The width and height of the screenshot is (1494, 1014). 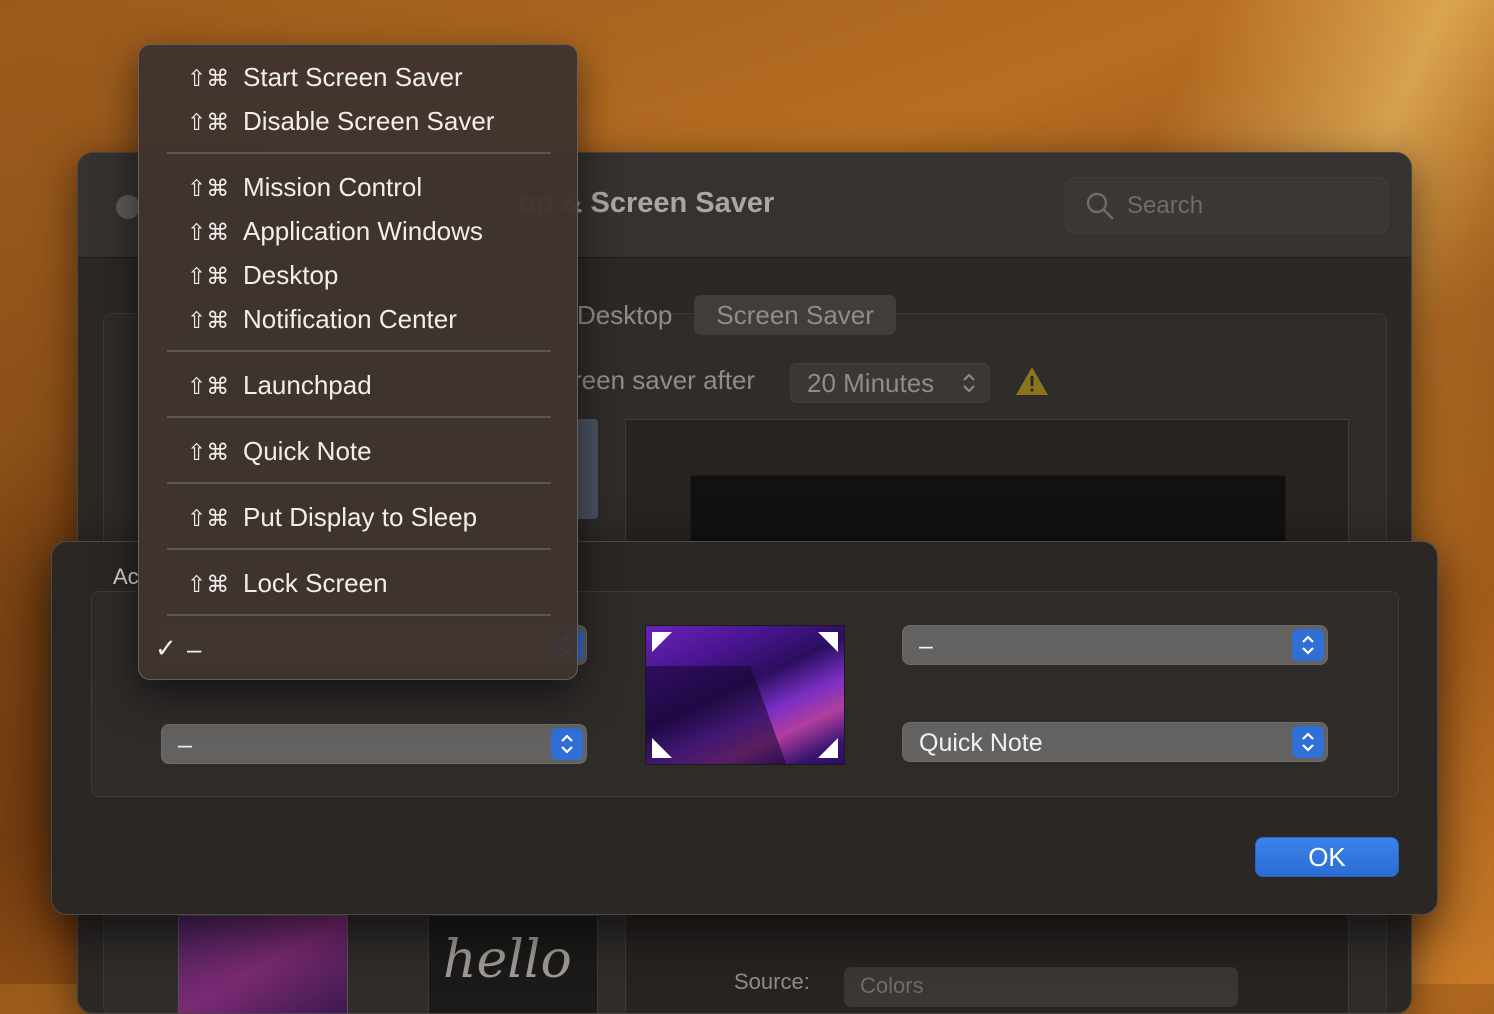 What do you see at coordinates (333, 187) in the screenshot?
I see `menu-item-label: Mission Control` at bounding box center [333, 187].